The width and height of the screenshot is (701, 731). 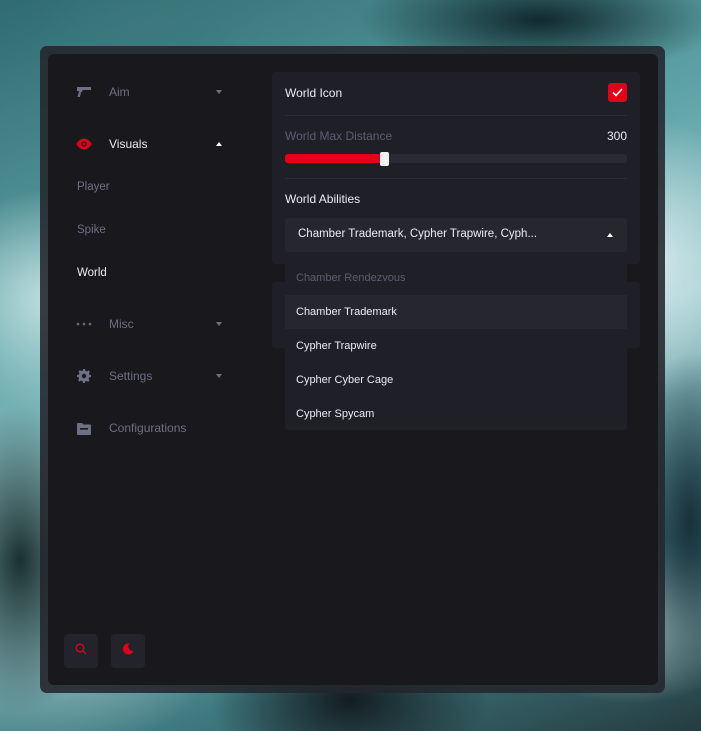 I want to click on sidebar-item-label: Settings, so click(x=131, y=376).